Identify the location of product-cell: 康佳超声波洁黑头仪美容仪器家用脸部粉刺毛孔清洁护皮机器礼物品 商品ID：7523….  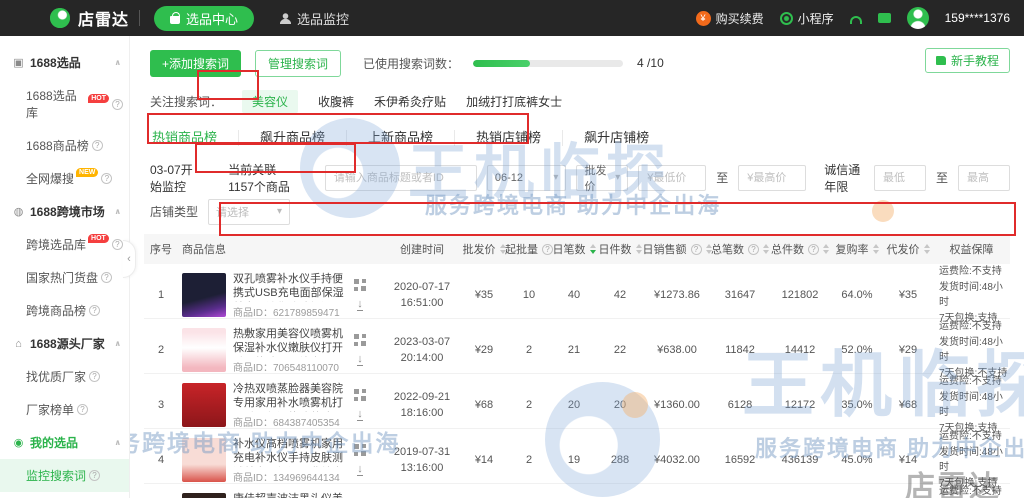
(280, 495).